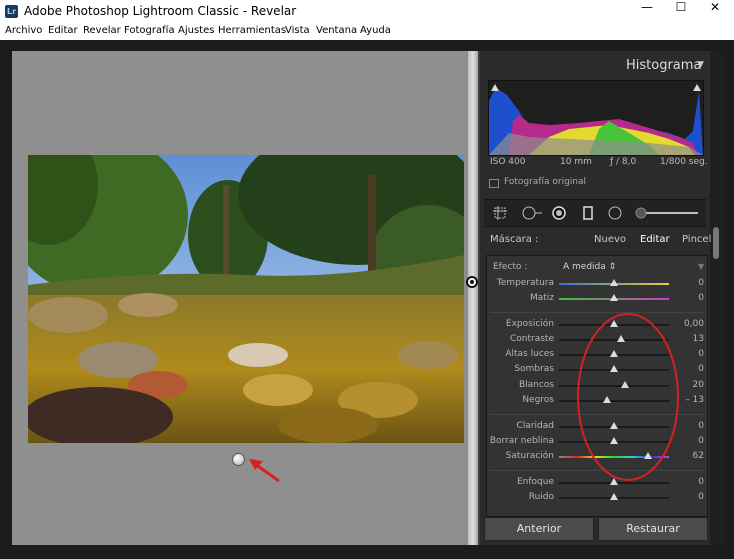 The image size is (734, 559). Describe the element at coordinates (681, 11) in the screenshot. I see `maximize-button: ☐` at that location.